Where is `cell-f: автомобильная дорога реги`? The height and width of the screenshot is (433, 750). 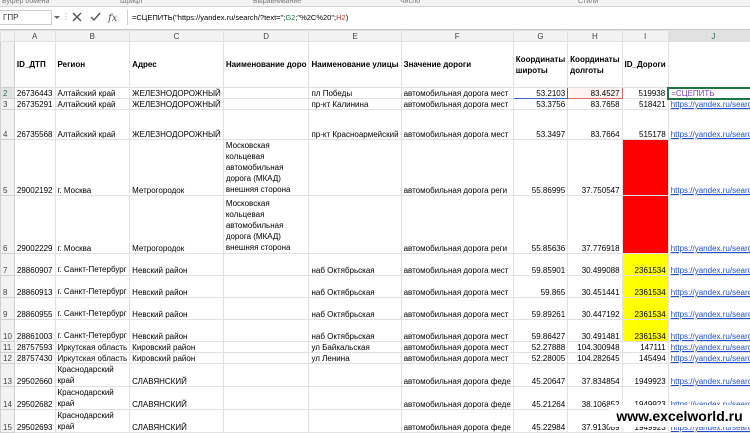
cell-f: автомобильная дорога реги is located at coordinates (457, 225).